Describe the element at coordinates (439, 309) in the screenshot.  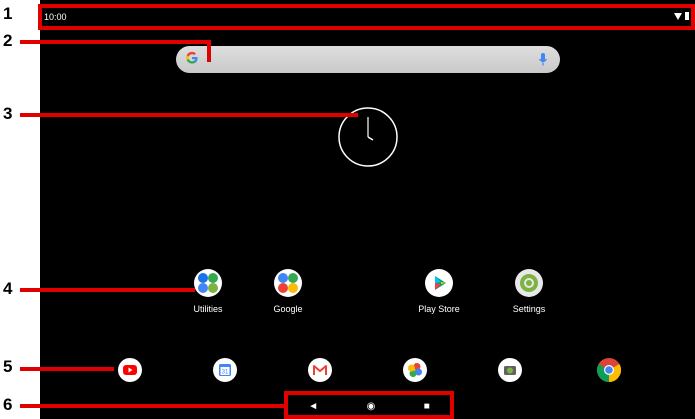
I see `app-label: Play Store` at that location.